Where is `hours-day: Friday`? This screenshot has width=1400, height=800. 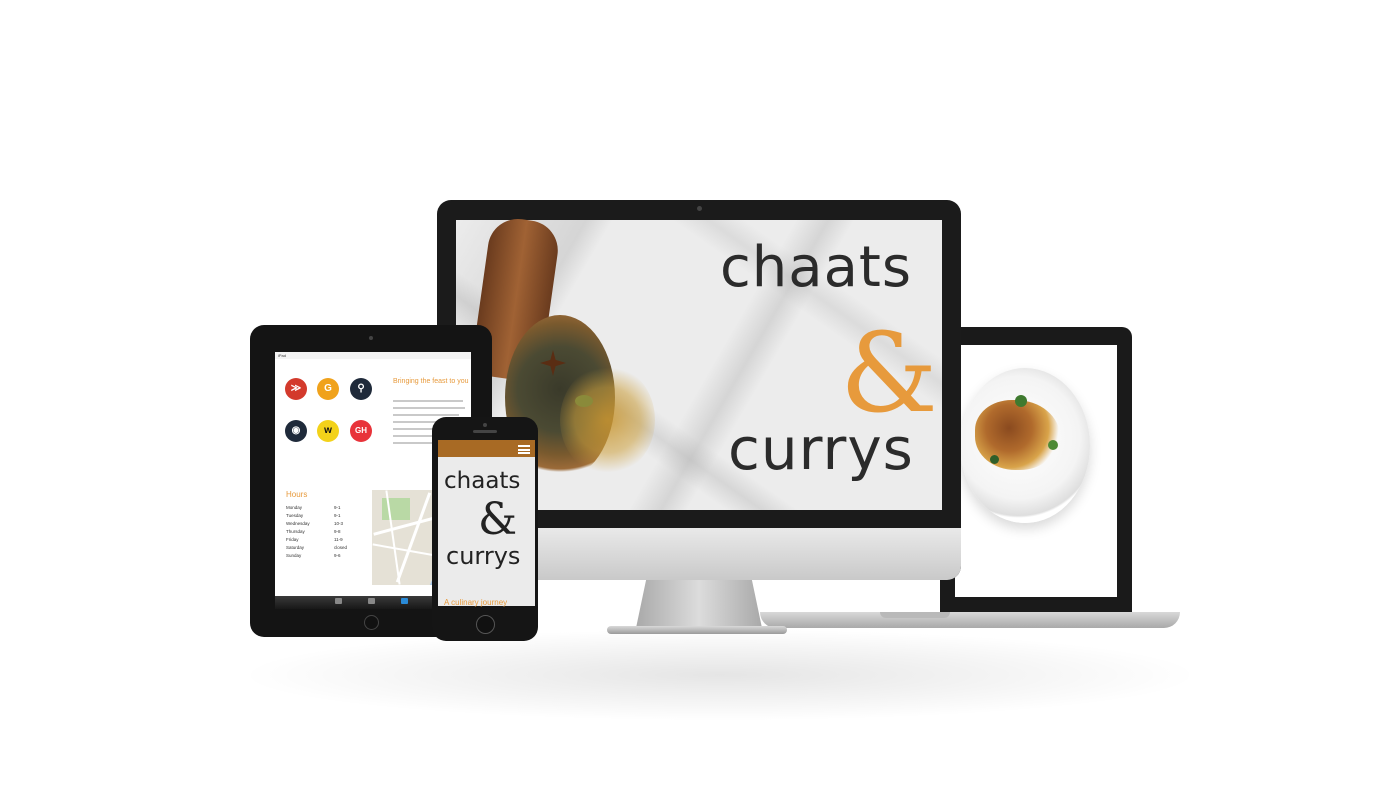 hours-day: Friday is located at coordinates (292, 539).